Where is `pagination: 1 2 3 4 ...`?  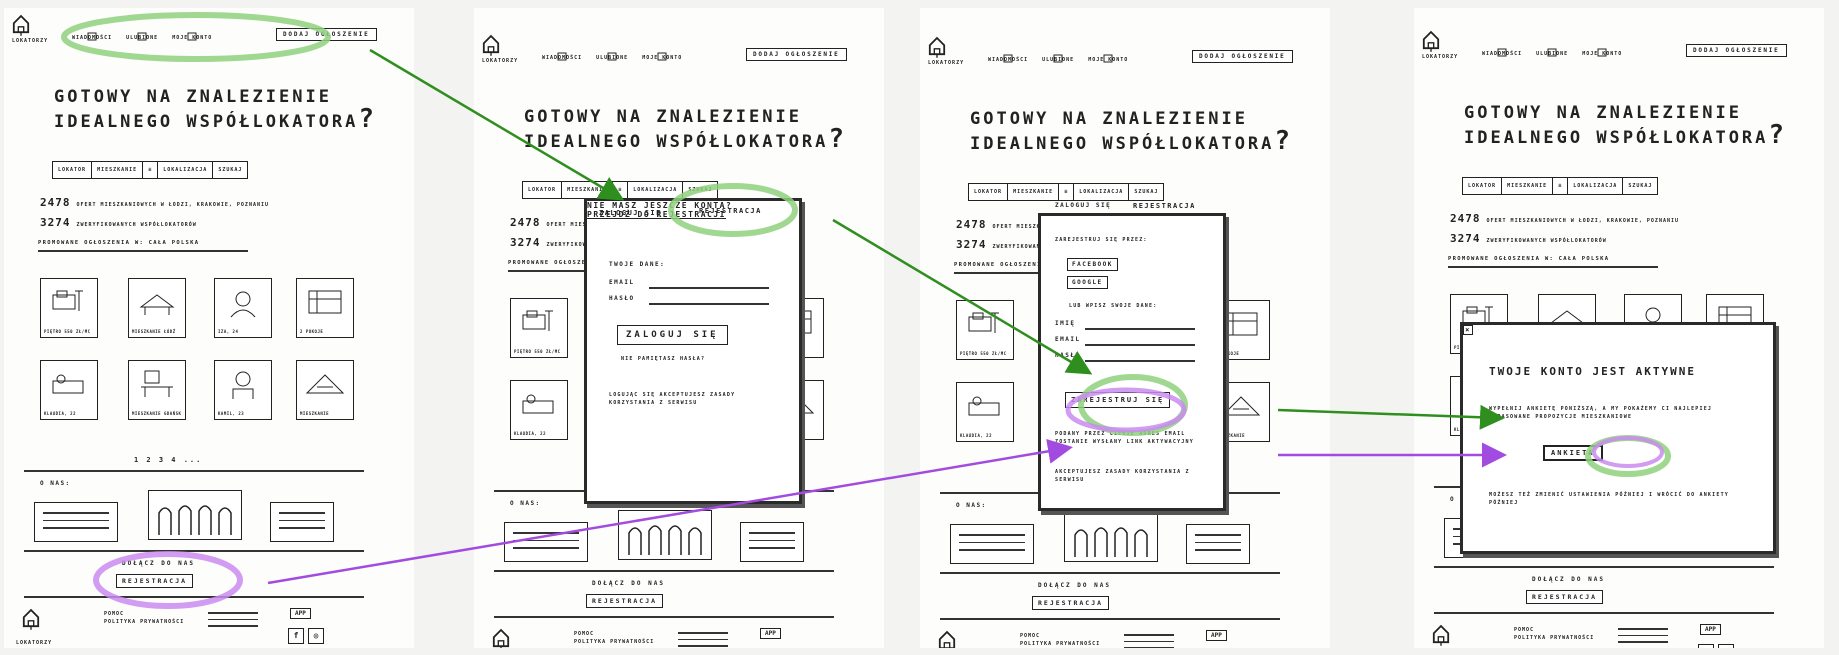
pagination: 1 2 3 4 ... is located at coordinates (168, 460).